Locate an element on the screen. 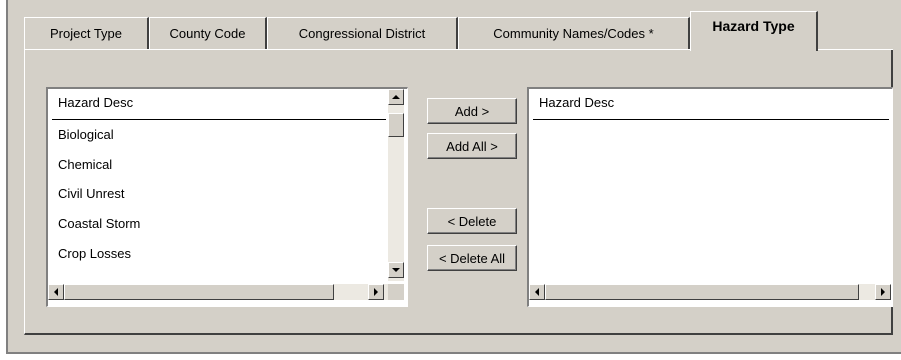 The height and width of the screenshot is (360, 901). tab-label: Community Names/Codes * is located at coordinates (573, 33).